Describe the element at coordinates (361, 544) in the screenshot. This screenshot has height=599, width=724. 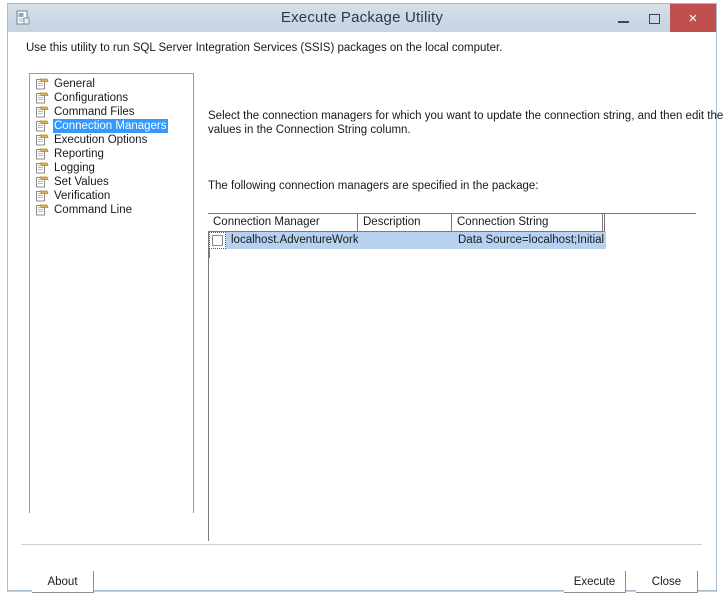
I see `footer-separator` at that location.